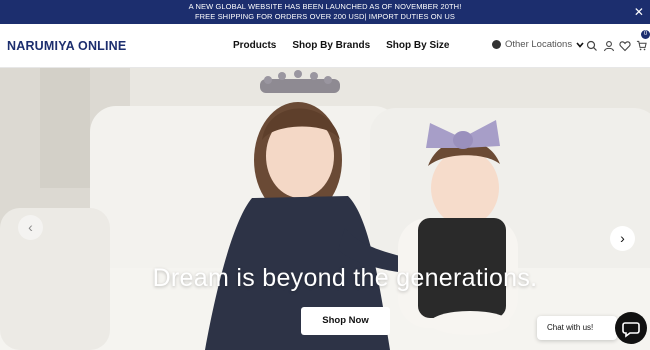 Image resolution: width=650 pixels, height=350 pixels. I want to click on chat-icon, so click(631, 330).